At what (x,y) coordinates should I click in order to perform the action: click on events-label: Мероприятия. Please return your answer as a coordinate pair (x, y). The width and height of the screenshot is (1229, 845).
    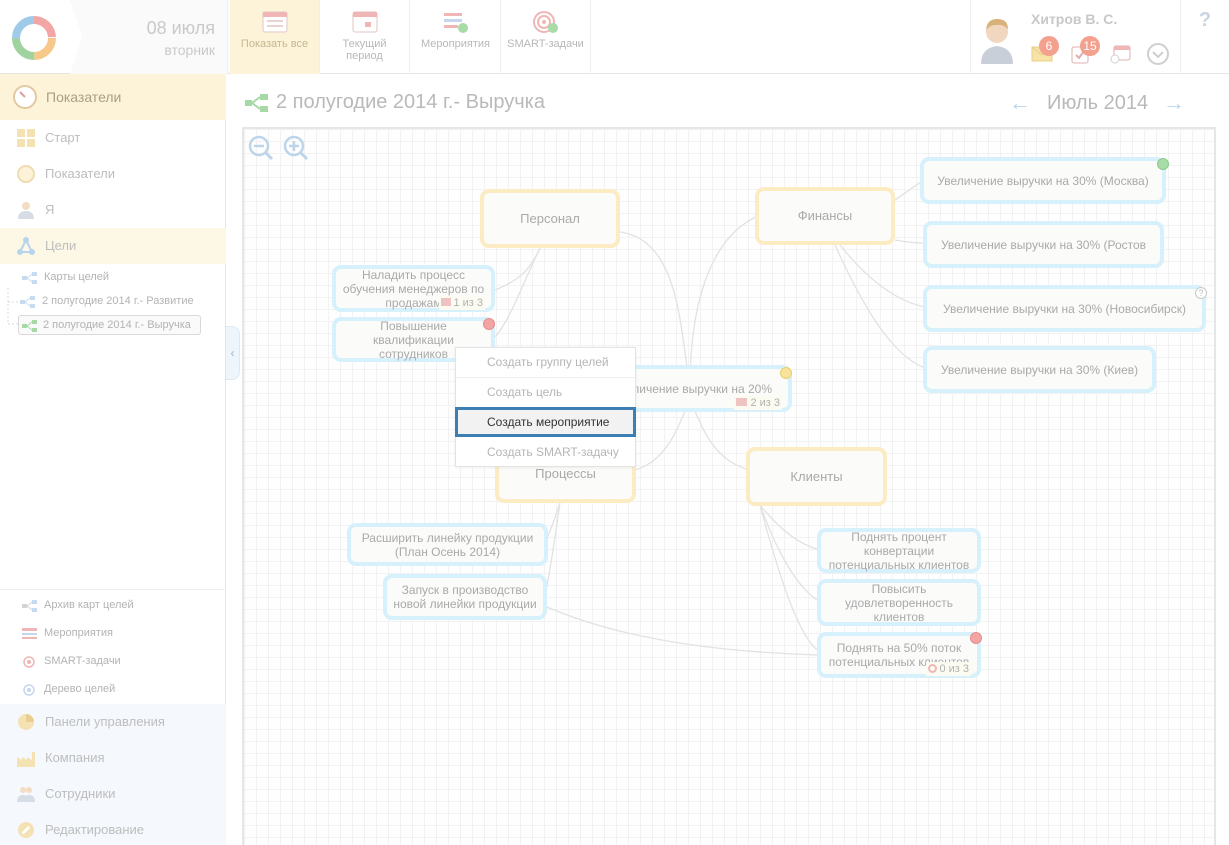
    Looking at the image, I should click on (455, 44).